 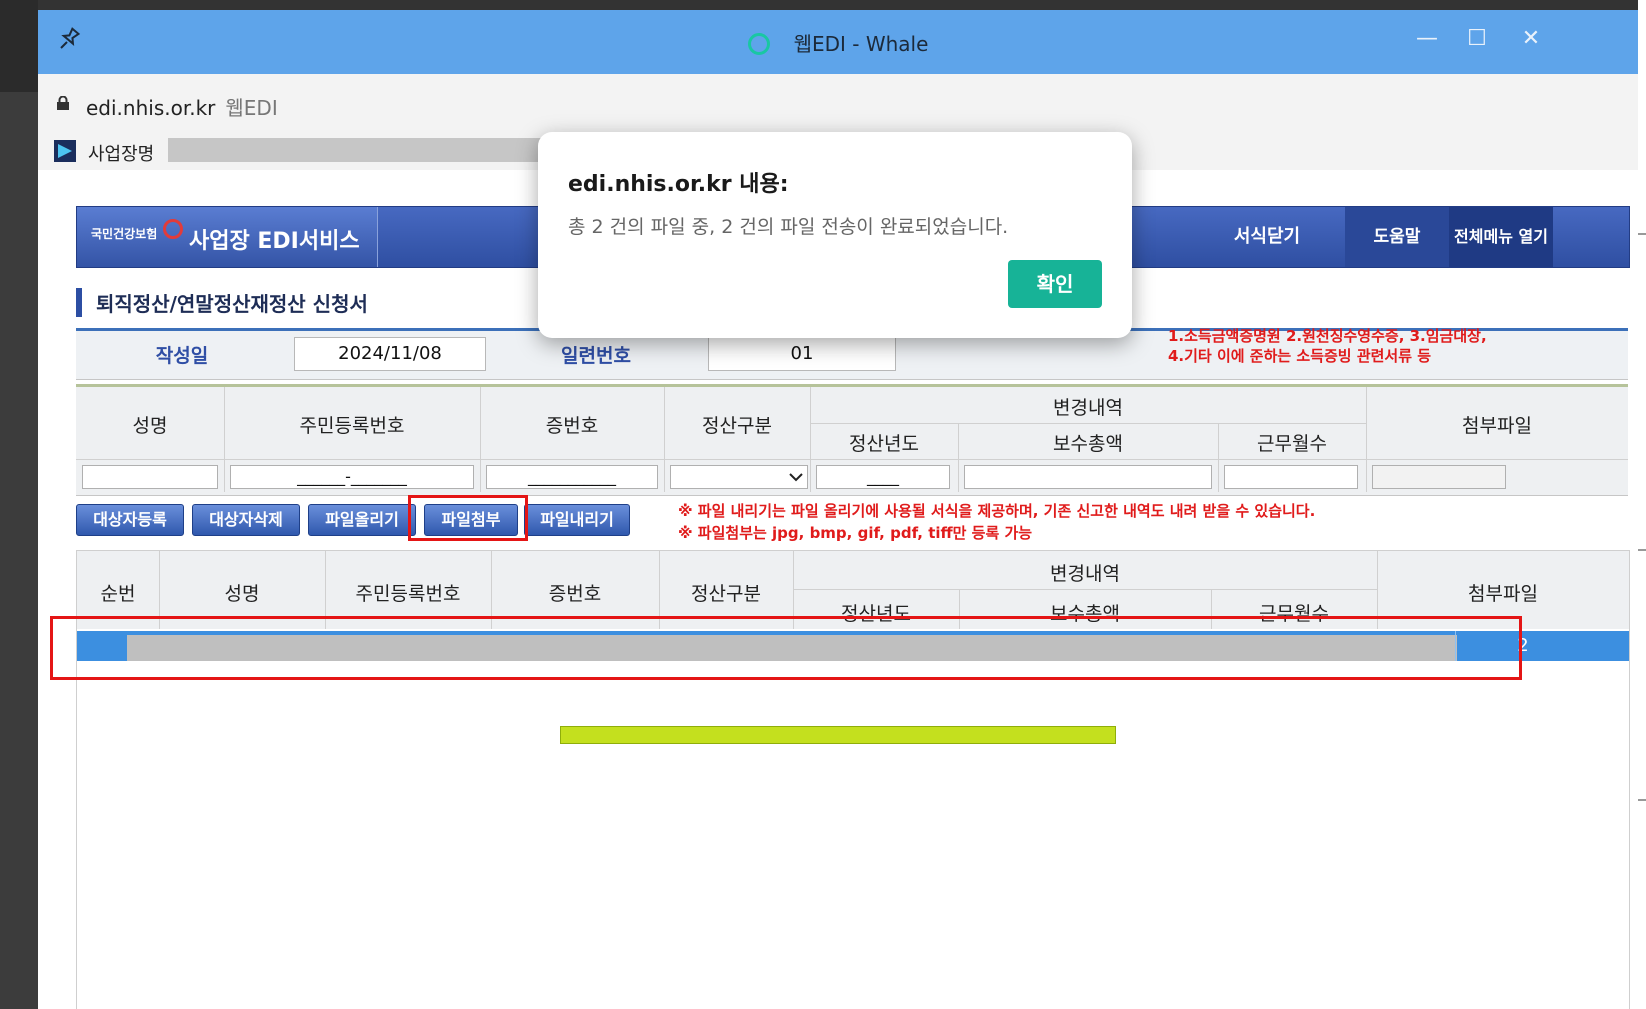 I want to click on header-cert-no: 증번호, so click(x=572, y=426).